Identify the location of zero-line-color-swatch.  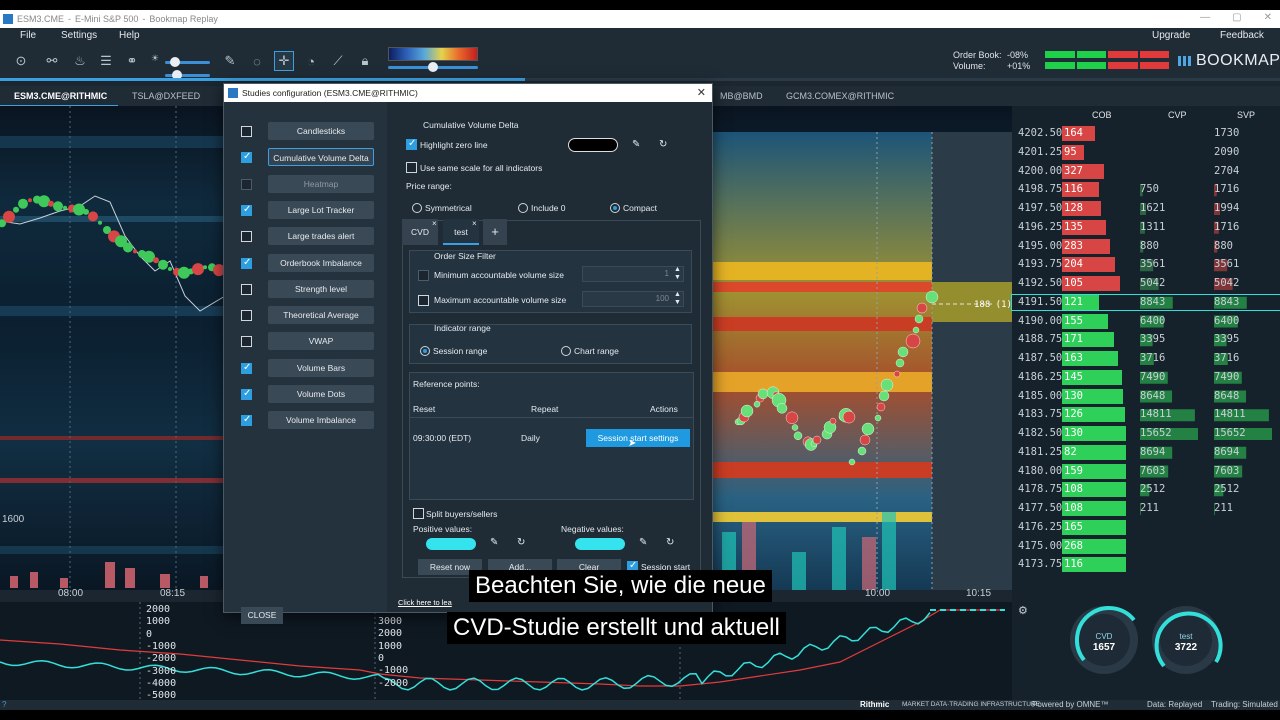
(593, 145).